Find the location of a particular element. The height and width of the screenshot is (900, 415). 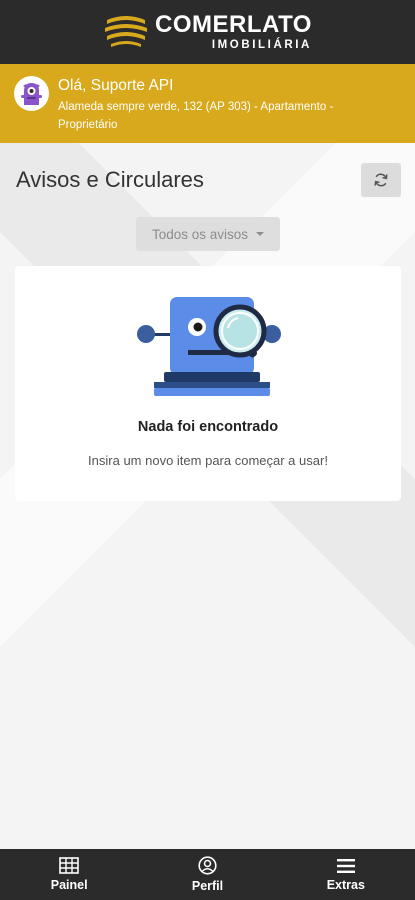

nav-label-painel: Painel is located at coordinates (69, 885).